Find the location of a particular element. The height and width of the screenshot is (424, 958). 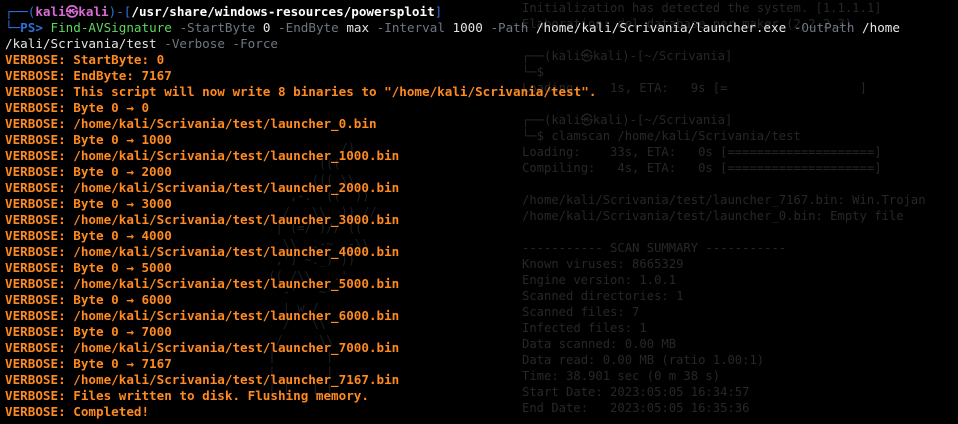

command-name: Find-AVSignature is located at coordinates (111, 27).